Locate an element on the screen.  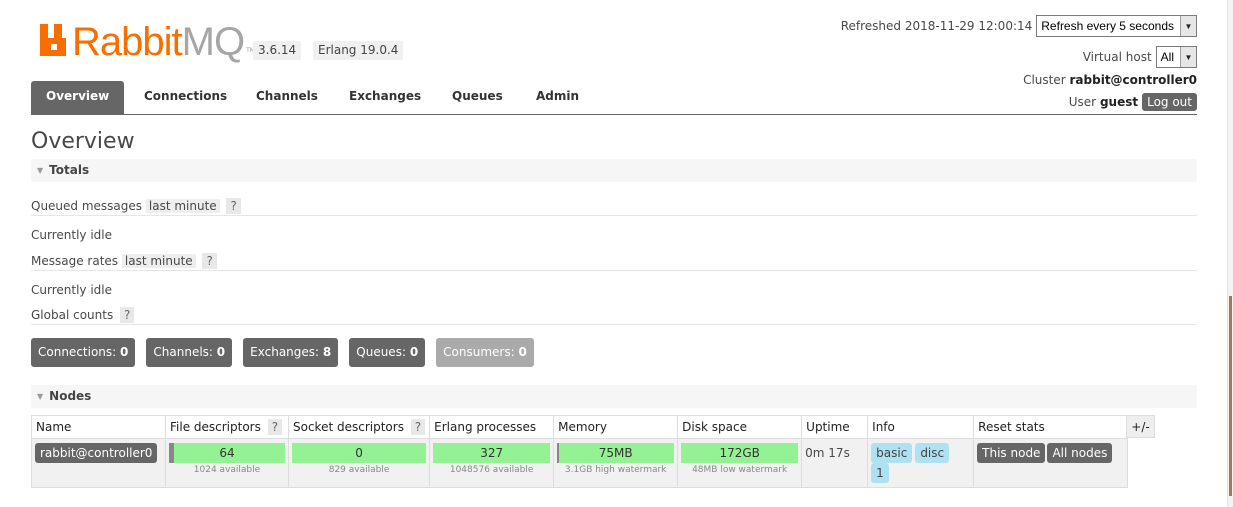
toggle-columns-button: +/- is located at coordinates (1140, 426).